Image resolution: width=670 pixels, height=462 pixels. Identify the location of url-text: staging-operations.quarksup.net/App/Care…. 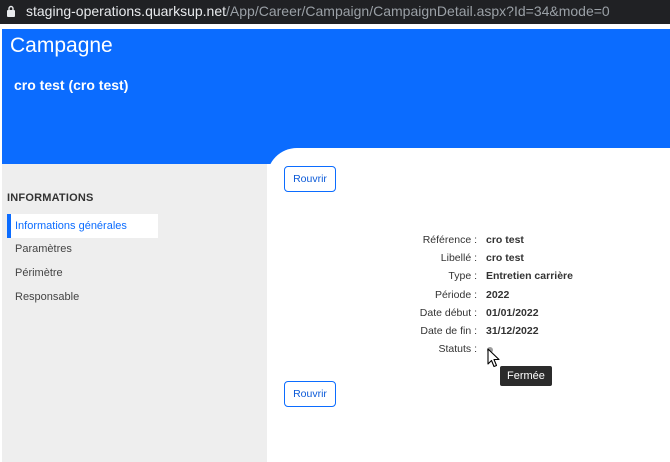
(318, 11).